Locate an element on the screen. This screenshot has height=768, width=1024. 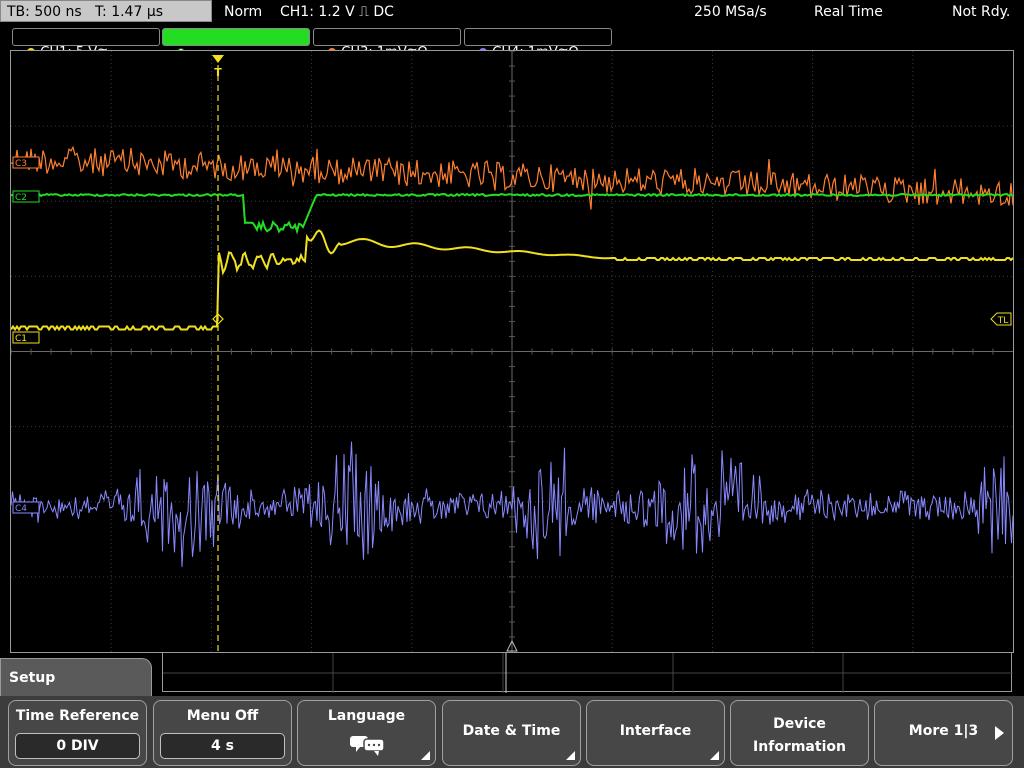
trigger-marker-label: T is located at coordinates (218, 72).